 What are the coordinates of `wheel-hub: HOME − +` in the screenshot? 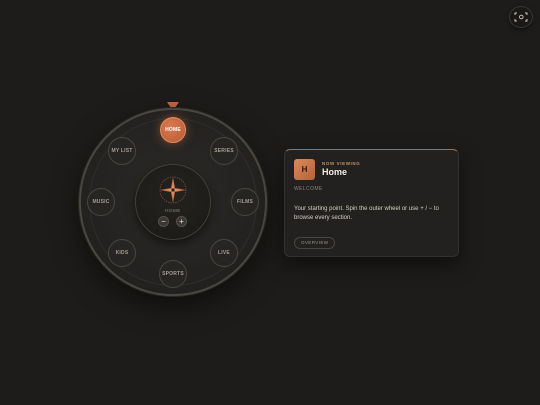 It's located at (173, 202).